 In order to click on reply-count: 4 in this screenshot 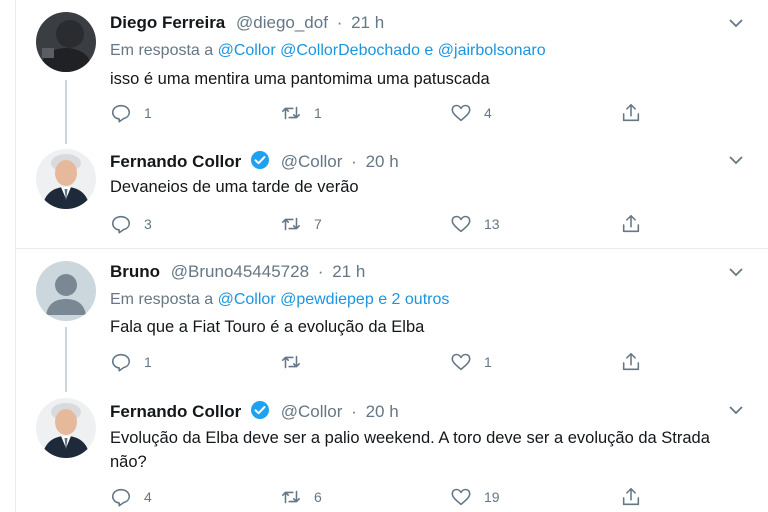, I will do `click(148, 497)`.